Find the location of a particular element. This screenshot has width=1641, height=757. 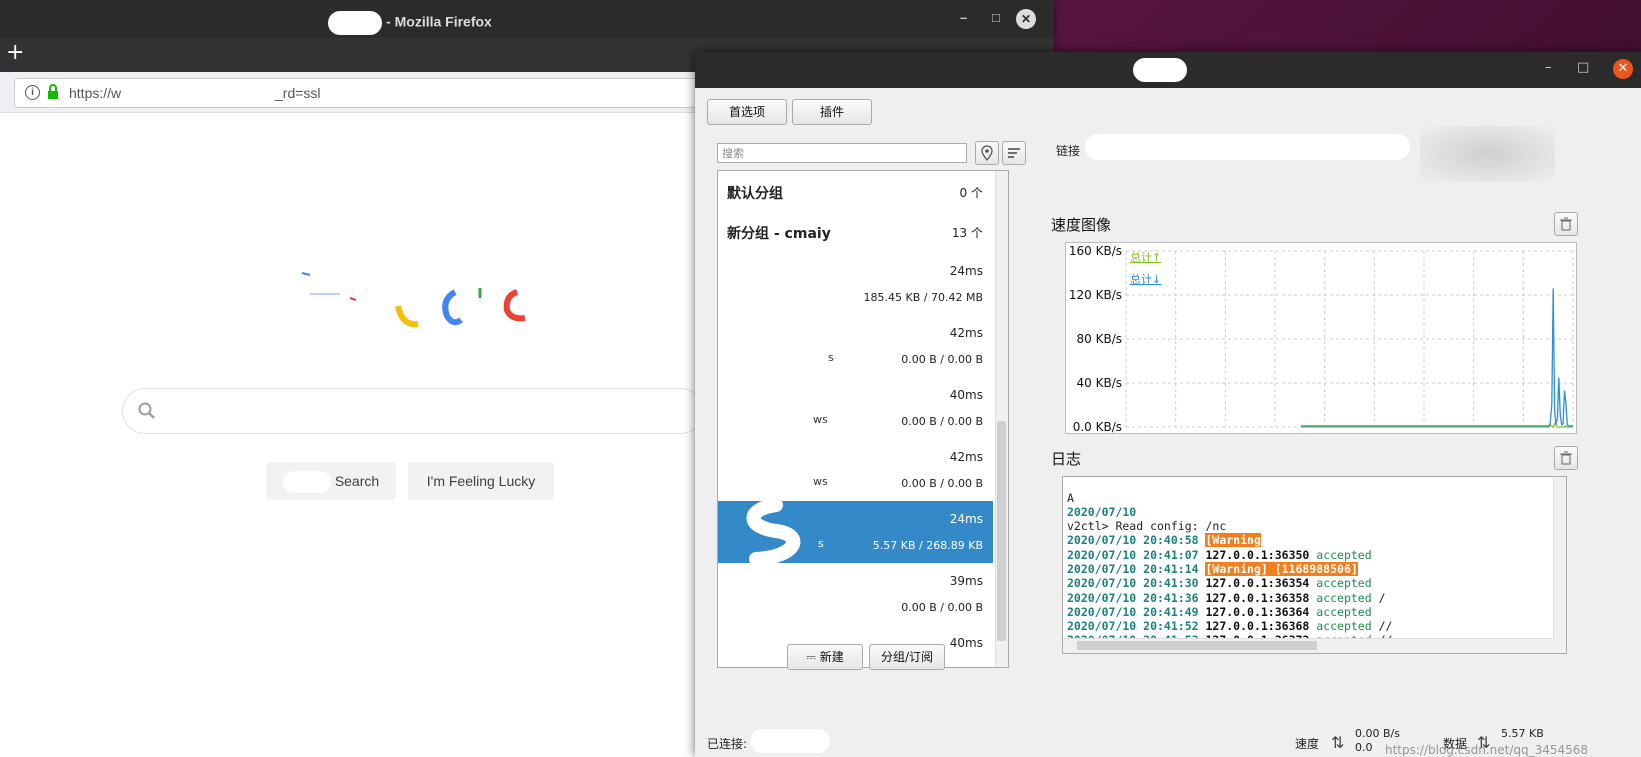

y-tick-label: 0.0 KB/s is located at coordinates (1097, 426).